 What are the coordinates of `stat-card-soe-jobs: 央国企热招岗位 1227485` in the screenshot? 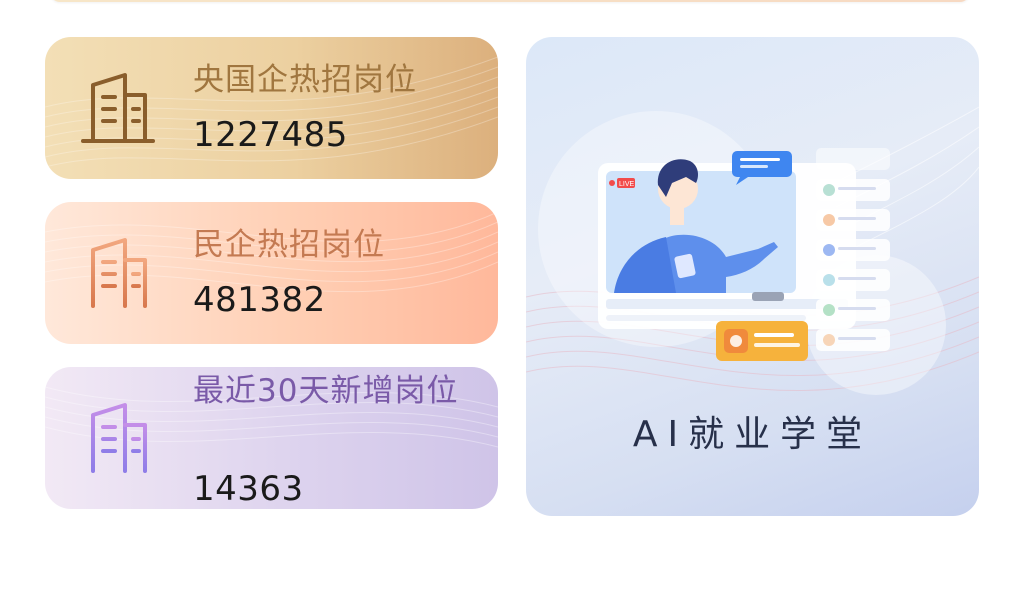 It's located at (271, 108).